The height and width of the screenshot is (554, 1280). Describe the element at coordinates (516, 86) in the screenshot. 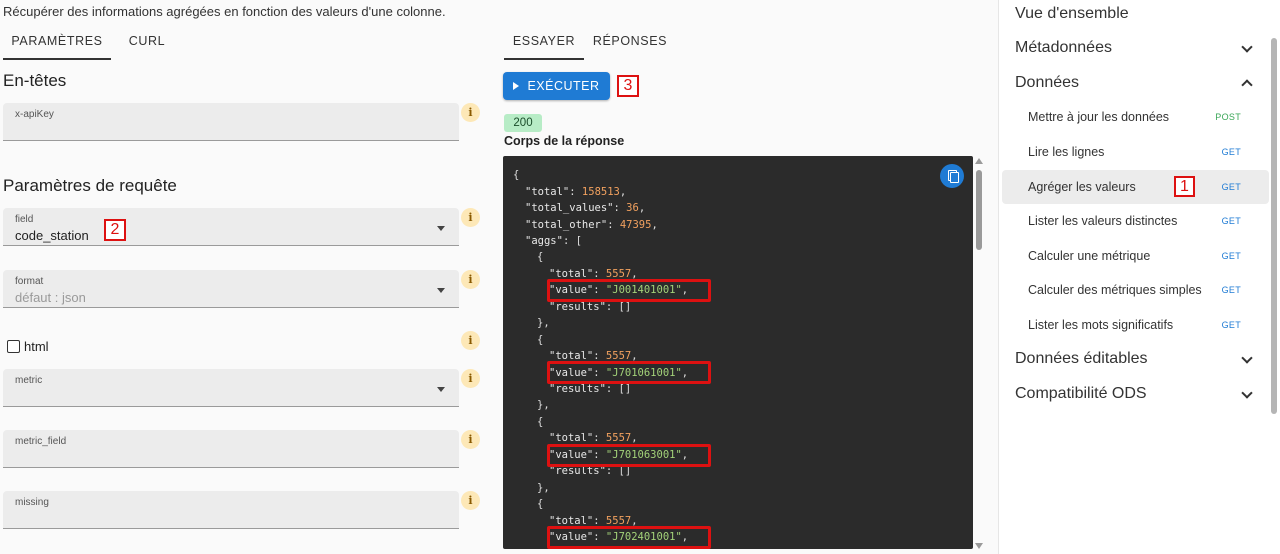

I see `play-icon` at that location.